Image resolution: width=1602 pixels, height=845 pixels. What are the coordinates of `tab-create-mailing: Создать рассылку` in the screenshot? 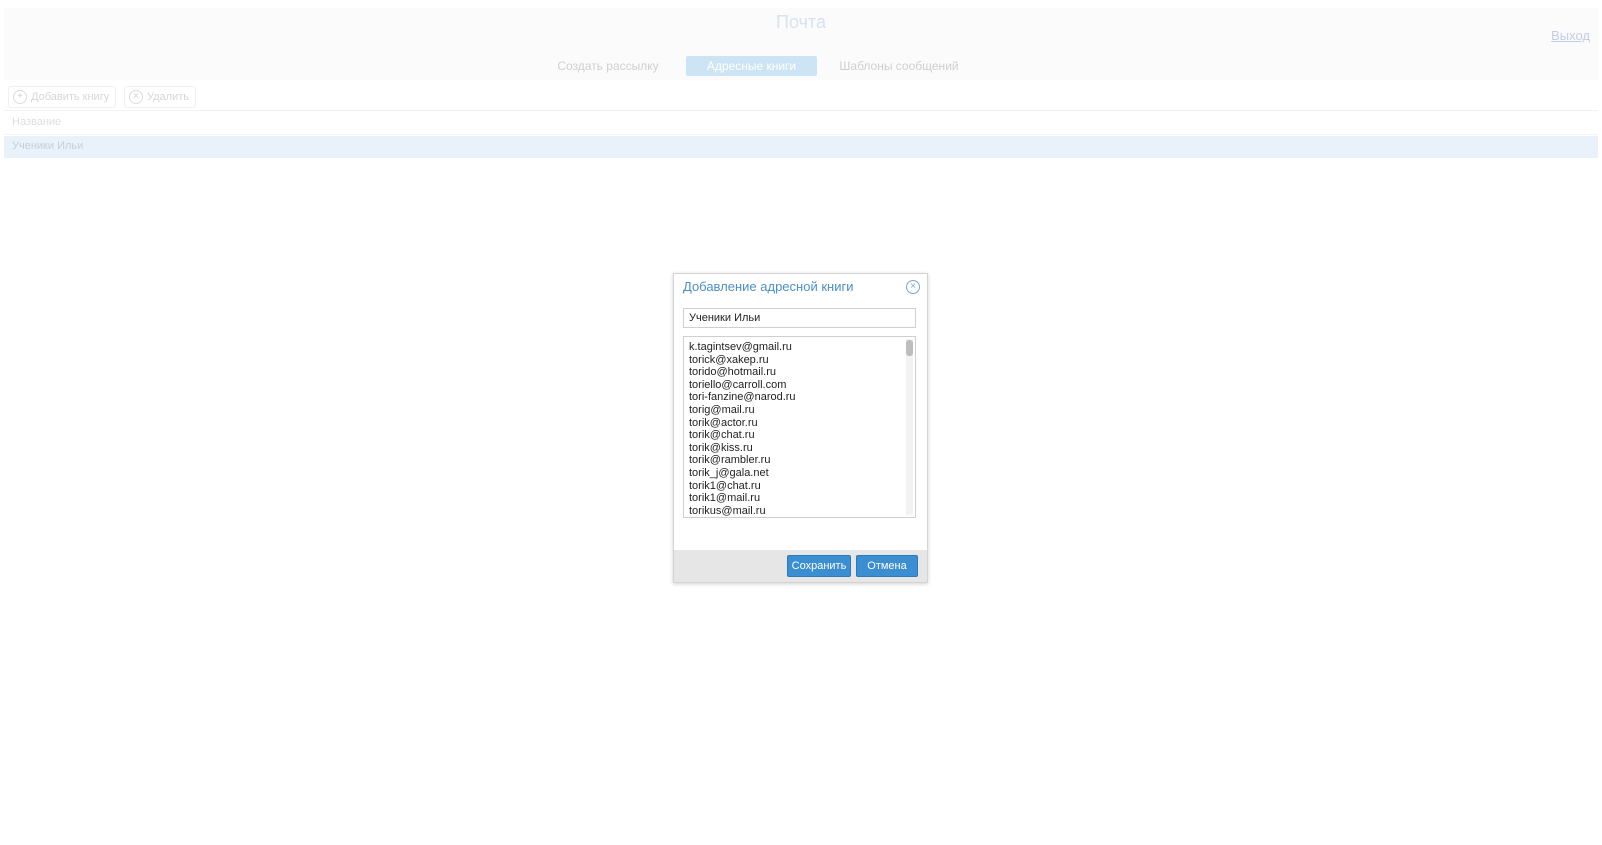 It's located at (608, 66).